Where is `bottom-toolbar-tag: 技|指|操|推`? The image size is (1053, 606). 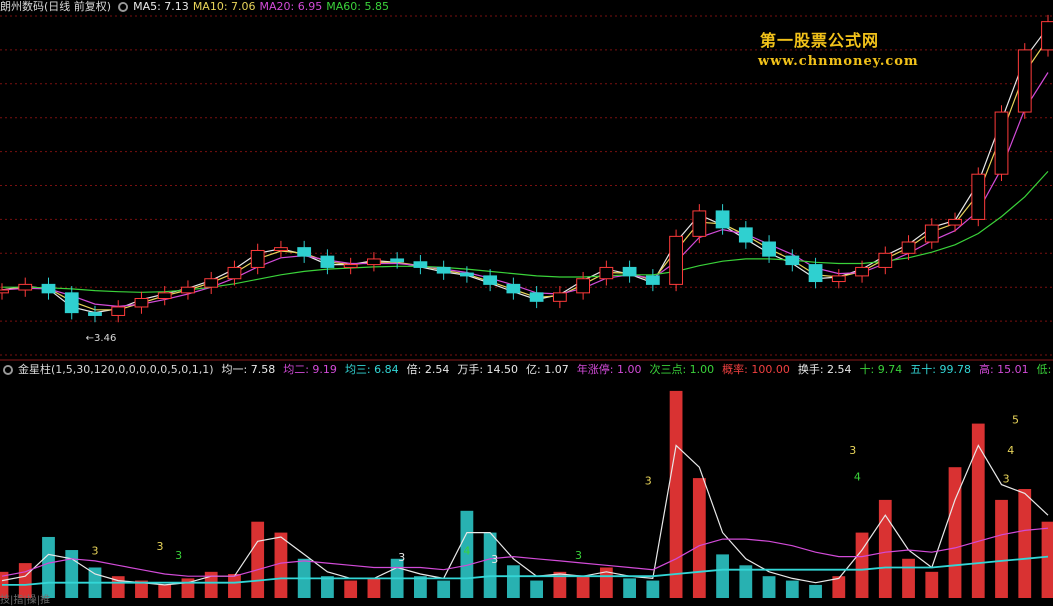 bottom-toolbar-tag: 技|指|操|推 is located at coordinates (25, 598).